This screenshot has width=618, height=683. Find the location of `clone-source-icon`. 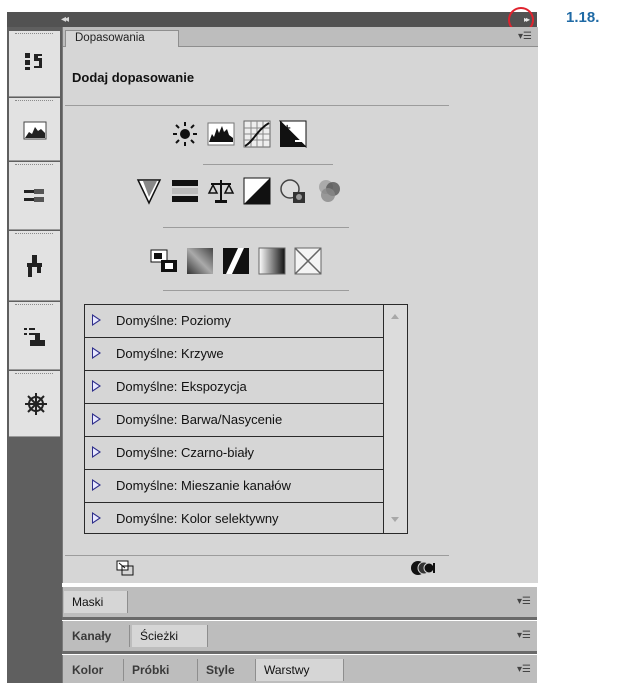

clone-source-icon is located at coordinates (34, 266).